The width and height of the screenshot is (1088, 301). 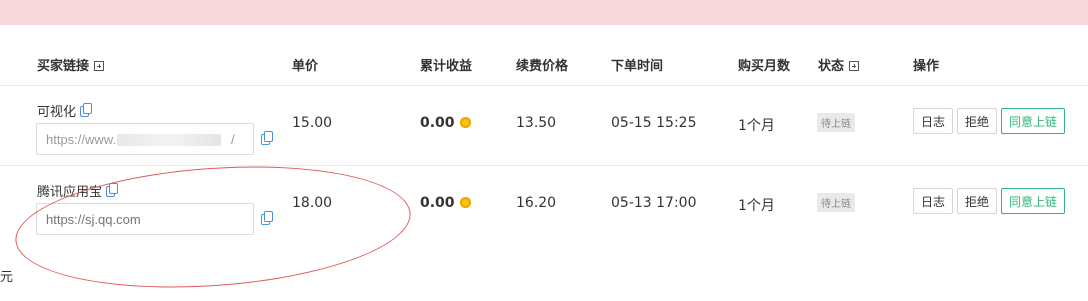 I want to click on order-time: 05-13 17:00, so click(x=654, y=203).